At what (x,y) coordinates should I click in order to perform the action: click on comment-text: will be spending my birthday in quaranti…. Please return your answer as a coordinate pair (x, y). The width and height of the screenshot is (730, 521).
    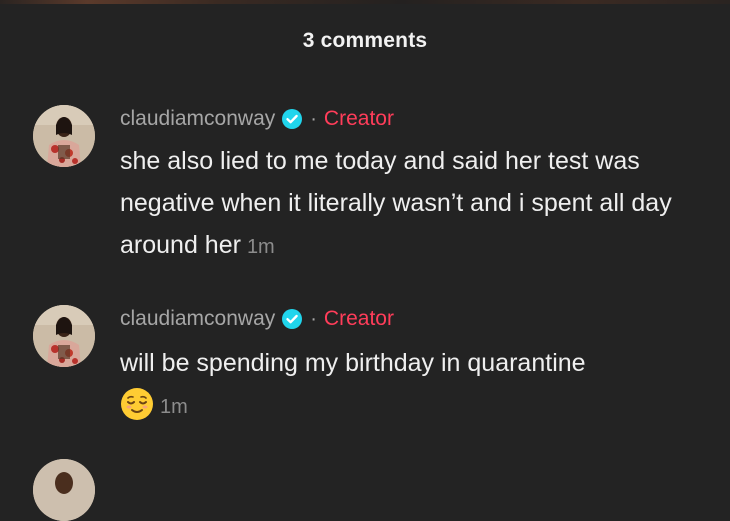
    Looking at the image, I should click on (353, 363).